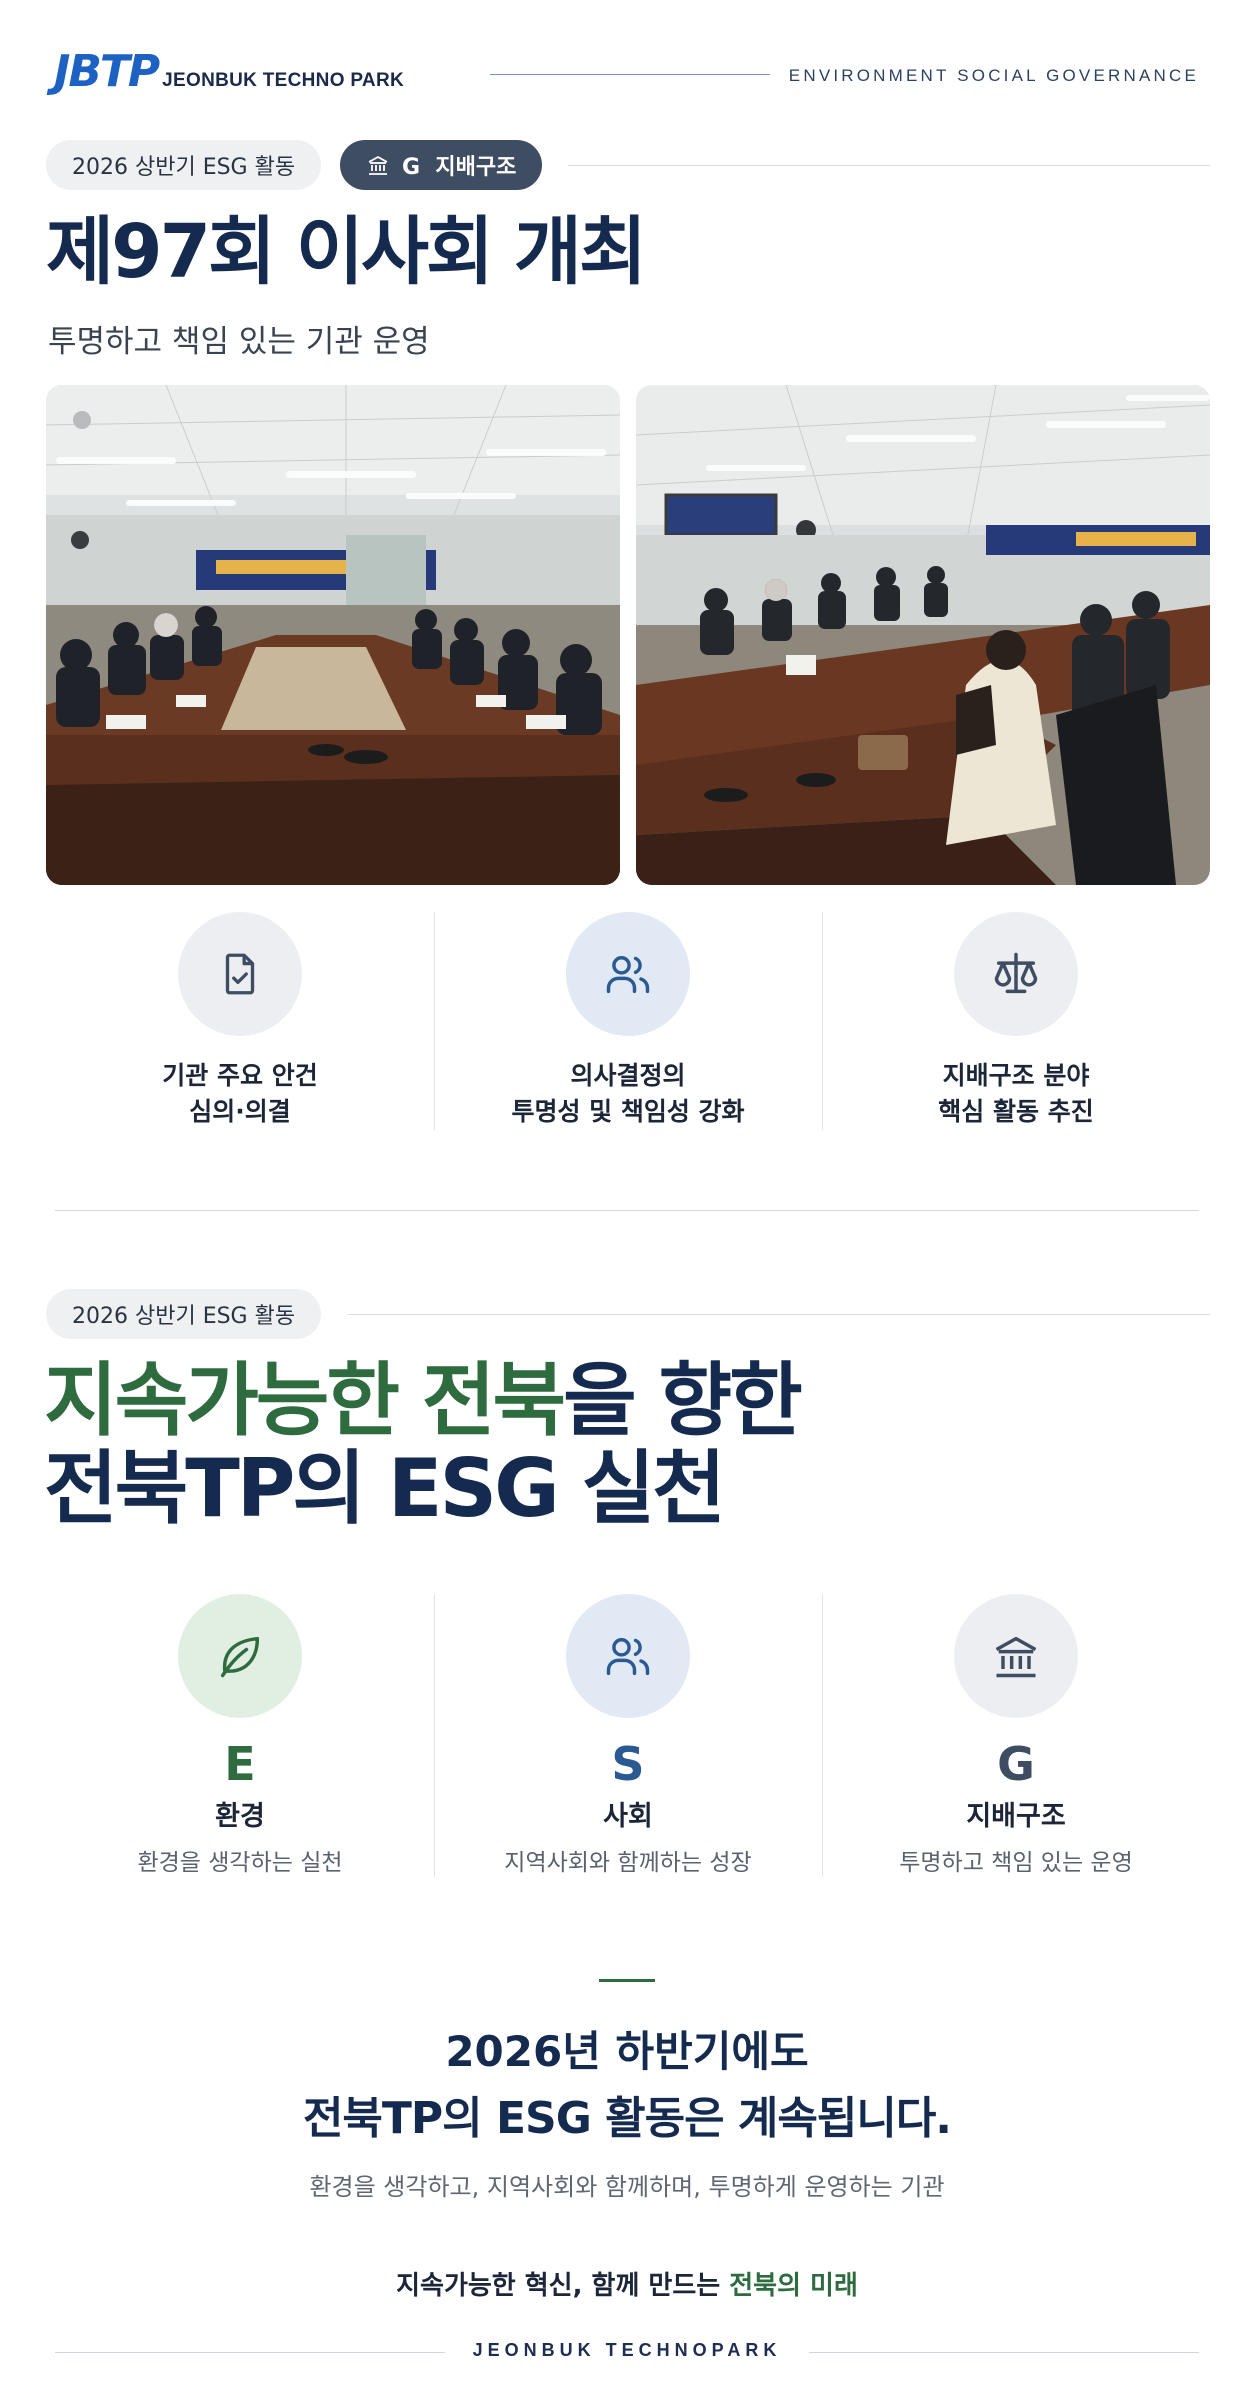 The height and width of the screenshot is (2397, 1254). What do you see at coordinates (184, 1314) in the screenshot?
I see `period-pill-2: 2026 상반기 ESG 활동` at bounding box center [184, 1314].